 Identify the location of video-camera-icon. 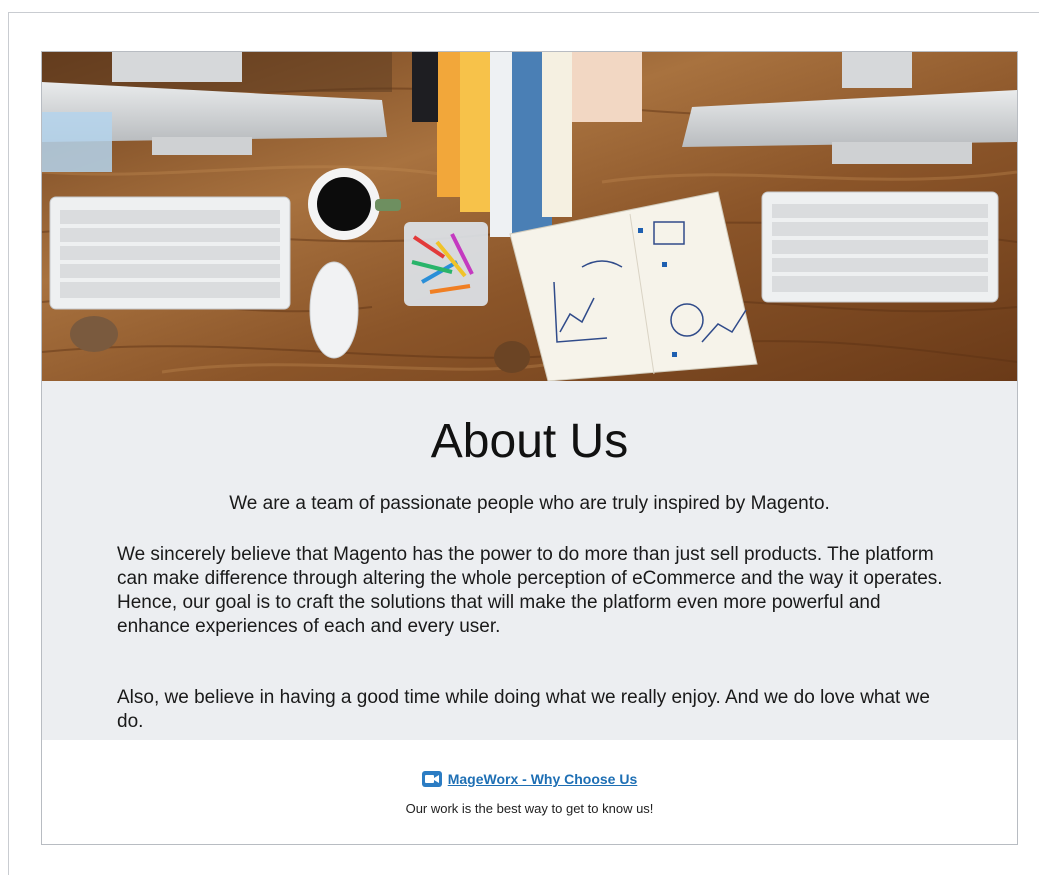
(431, 778).